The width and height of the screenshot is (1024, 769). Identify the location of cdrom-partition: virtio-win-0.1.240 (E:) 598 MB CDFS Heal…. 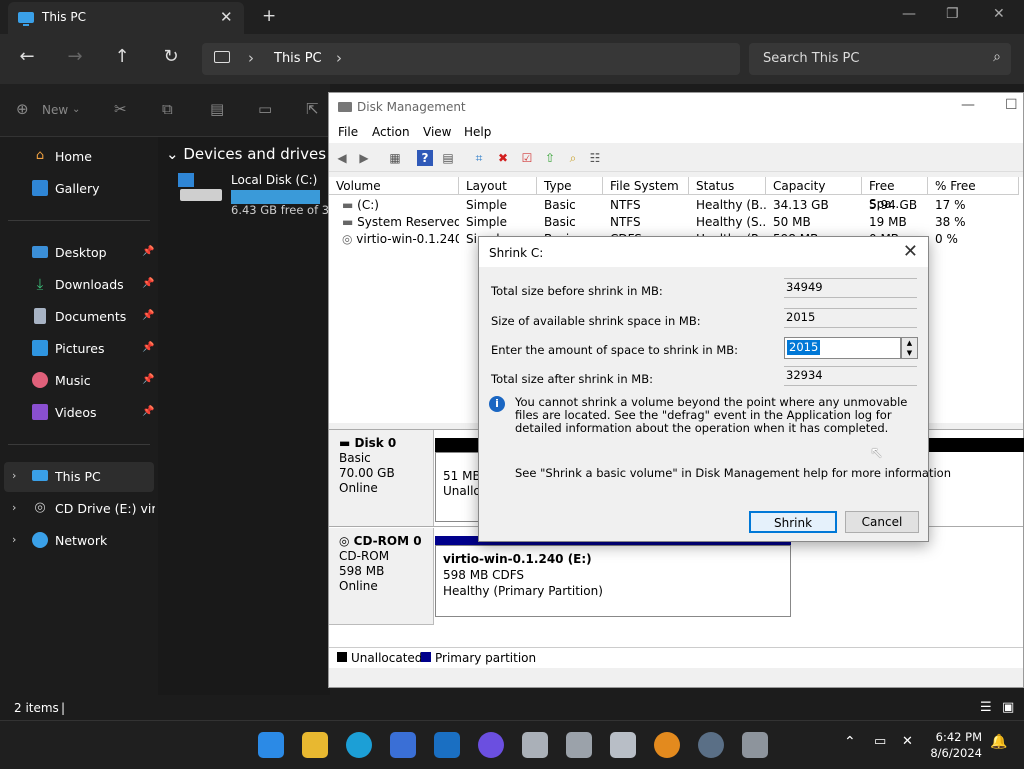
(613, 581).